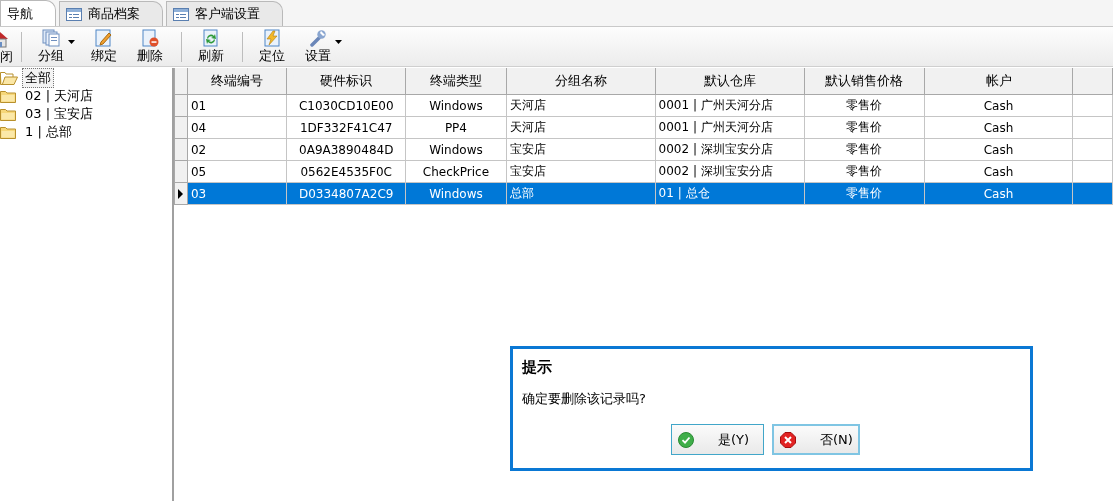  What do you see at coordinates (581, 81) in the screenshot?
I see `column-header: 分组名称` at bounding box center [581, 81].